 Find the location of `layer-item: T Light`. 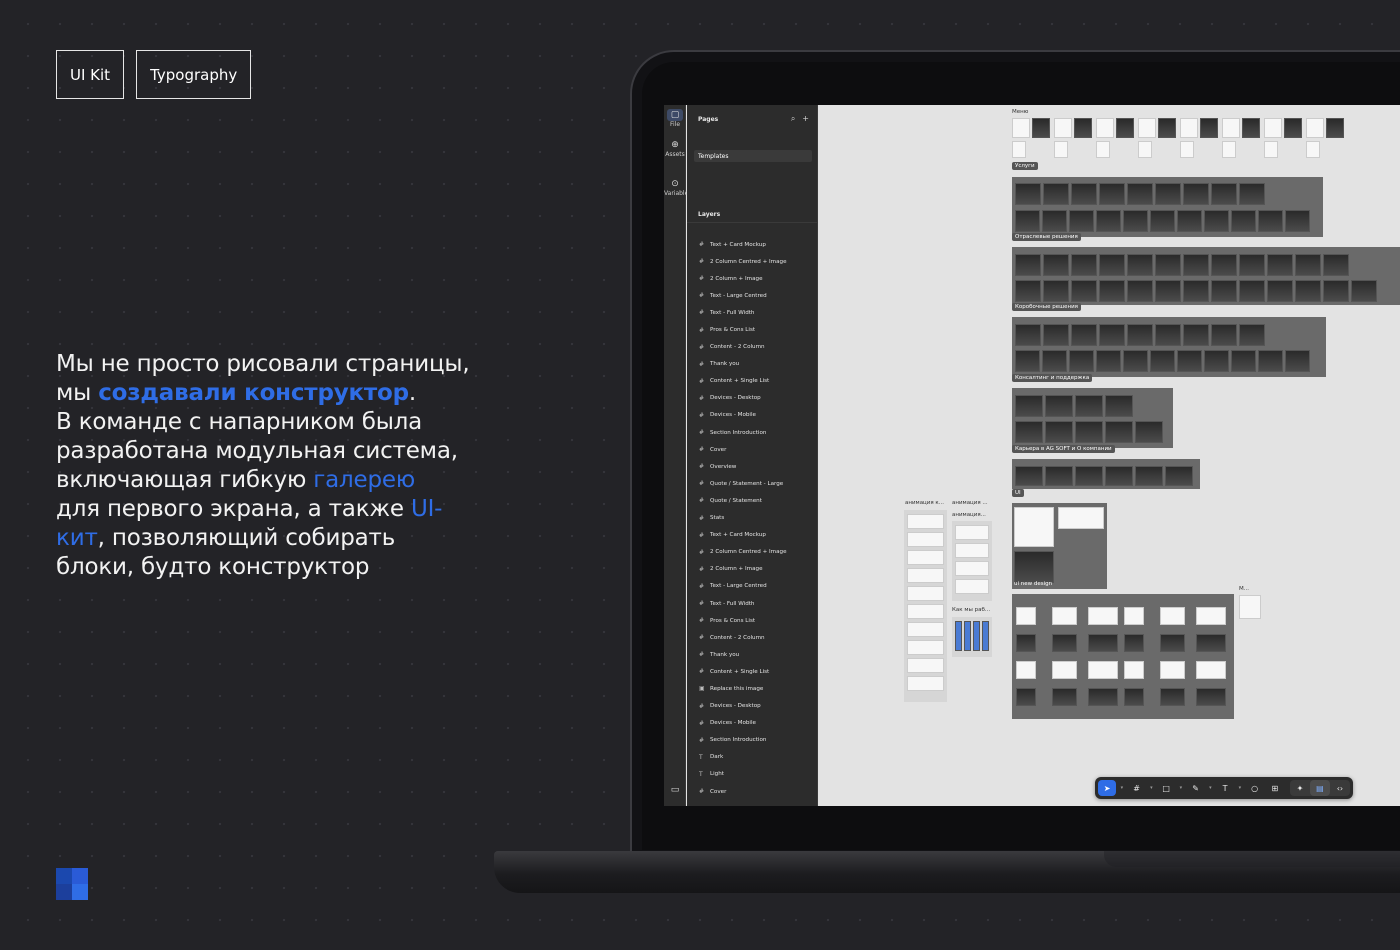

layer-item: T Light is located at coordinates (755, 774).